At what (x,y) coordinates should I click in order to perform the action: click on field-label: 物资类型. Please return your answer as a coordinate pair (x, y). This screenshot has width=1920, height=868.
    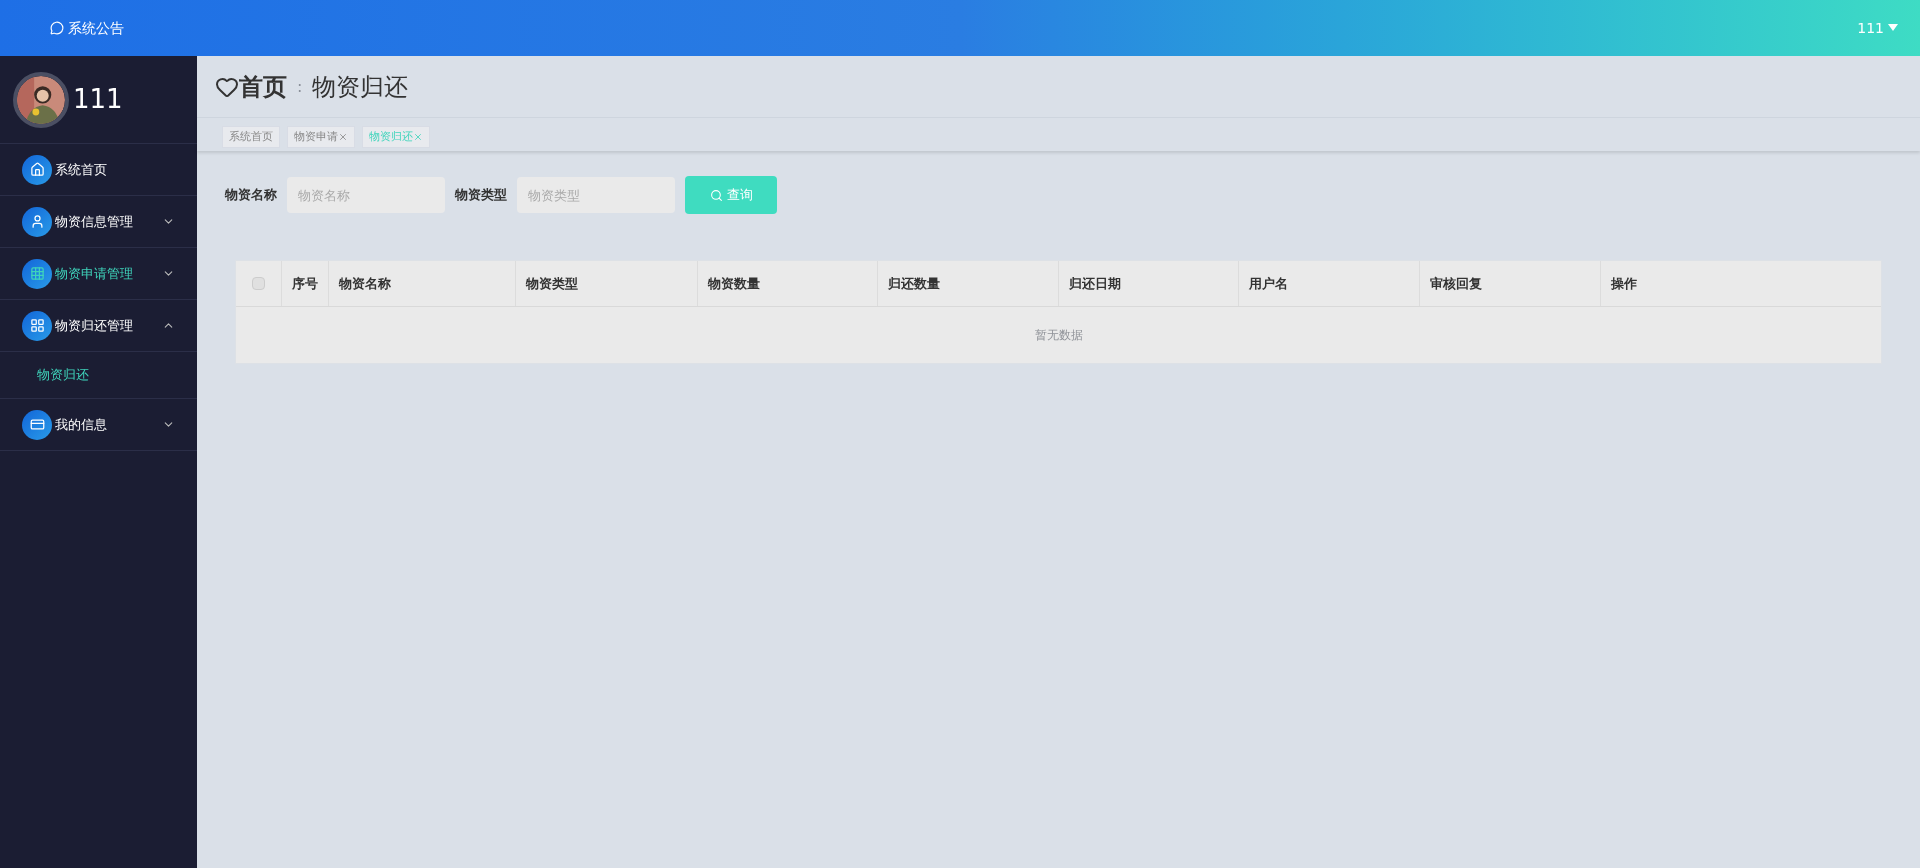
    Looking at the image, I should click on (481, 195).